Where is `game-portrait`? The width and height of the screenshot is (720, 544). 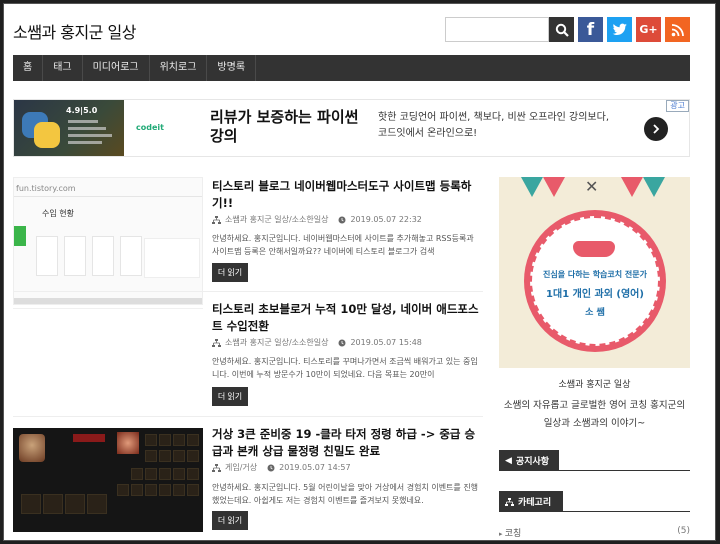
game-portrait is located at coordinates (128, 443).